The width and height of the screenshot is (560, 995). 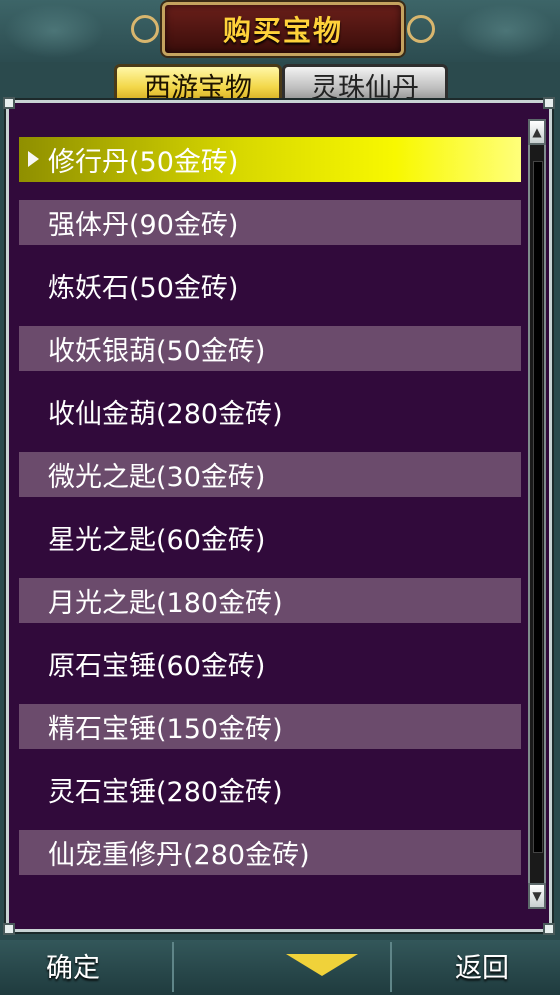 What do you see at coordinates (421, 29) in the screenshot?
I see `ornament-right-icon` at bounding box center [421, 29].